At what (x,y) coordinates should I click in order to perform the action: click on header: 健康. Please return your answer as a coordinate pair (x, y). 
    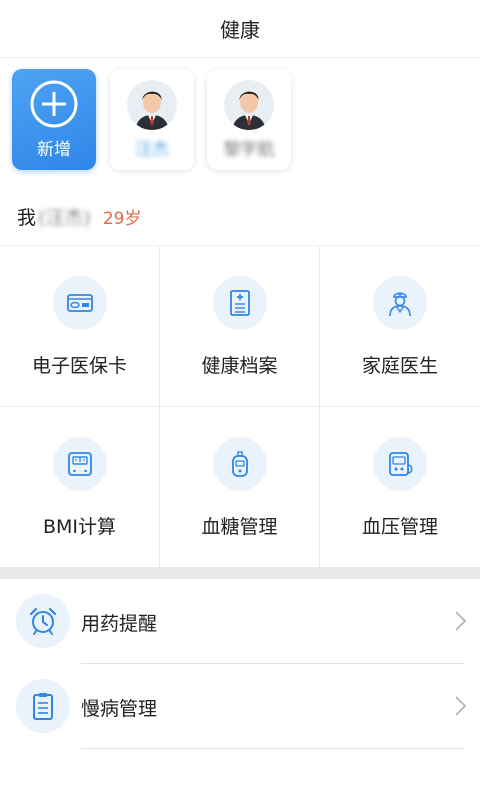
    Looking at the image, I should click on (240, 29).